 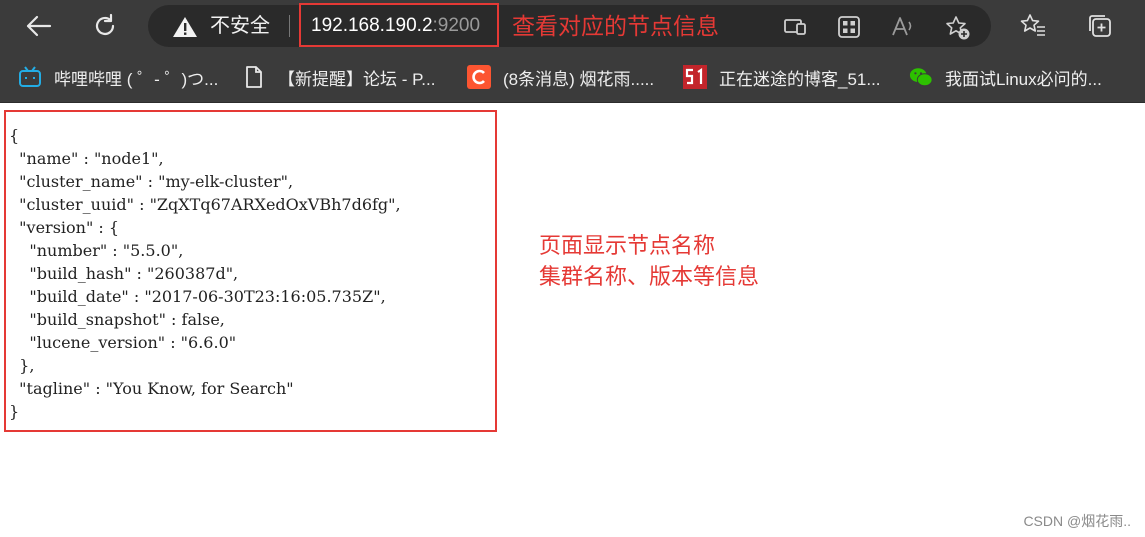 I want to click on json-line: "lucene_version" : "6.6.0", so click(x=123, y=342).